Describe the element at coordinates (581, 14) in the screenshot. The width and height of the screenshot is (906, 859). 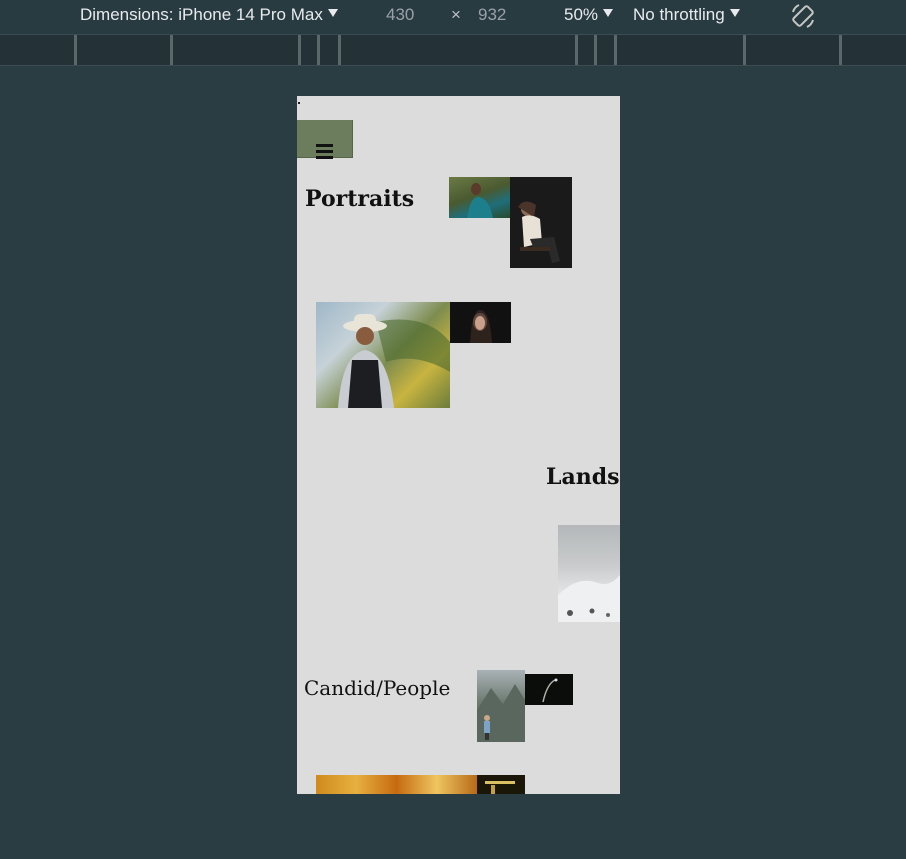
I see `zoom-label: 50%` at that location.